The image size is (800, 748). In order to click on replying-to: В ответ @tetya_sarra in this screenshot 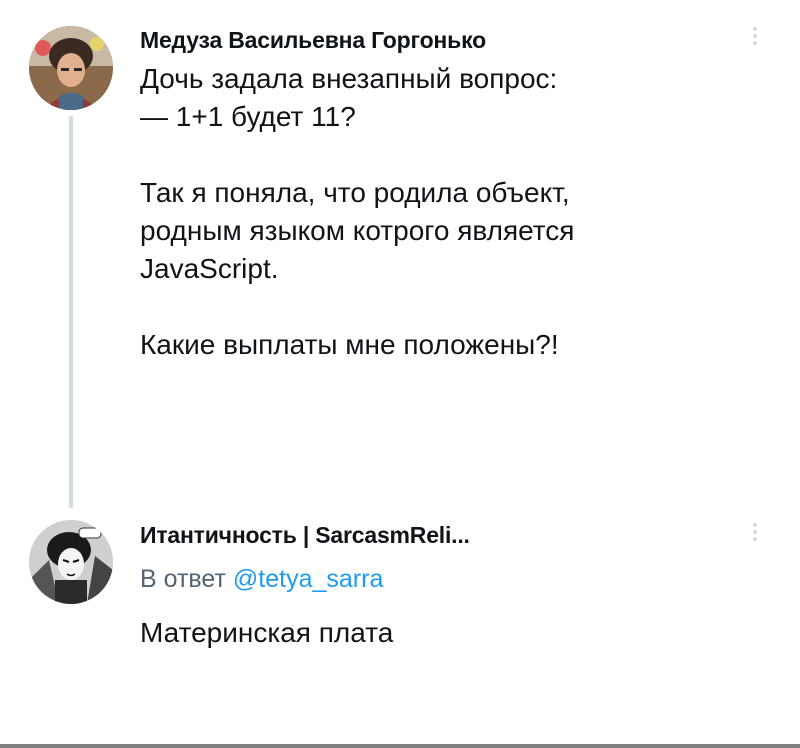, I will do `click(261, 579)`.